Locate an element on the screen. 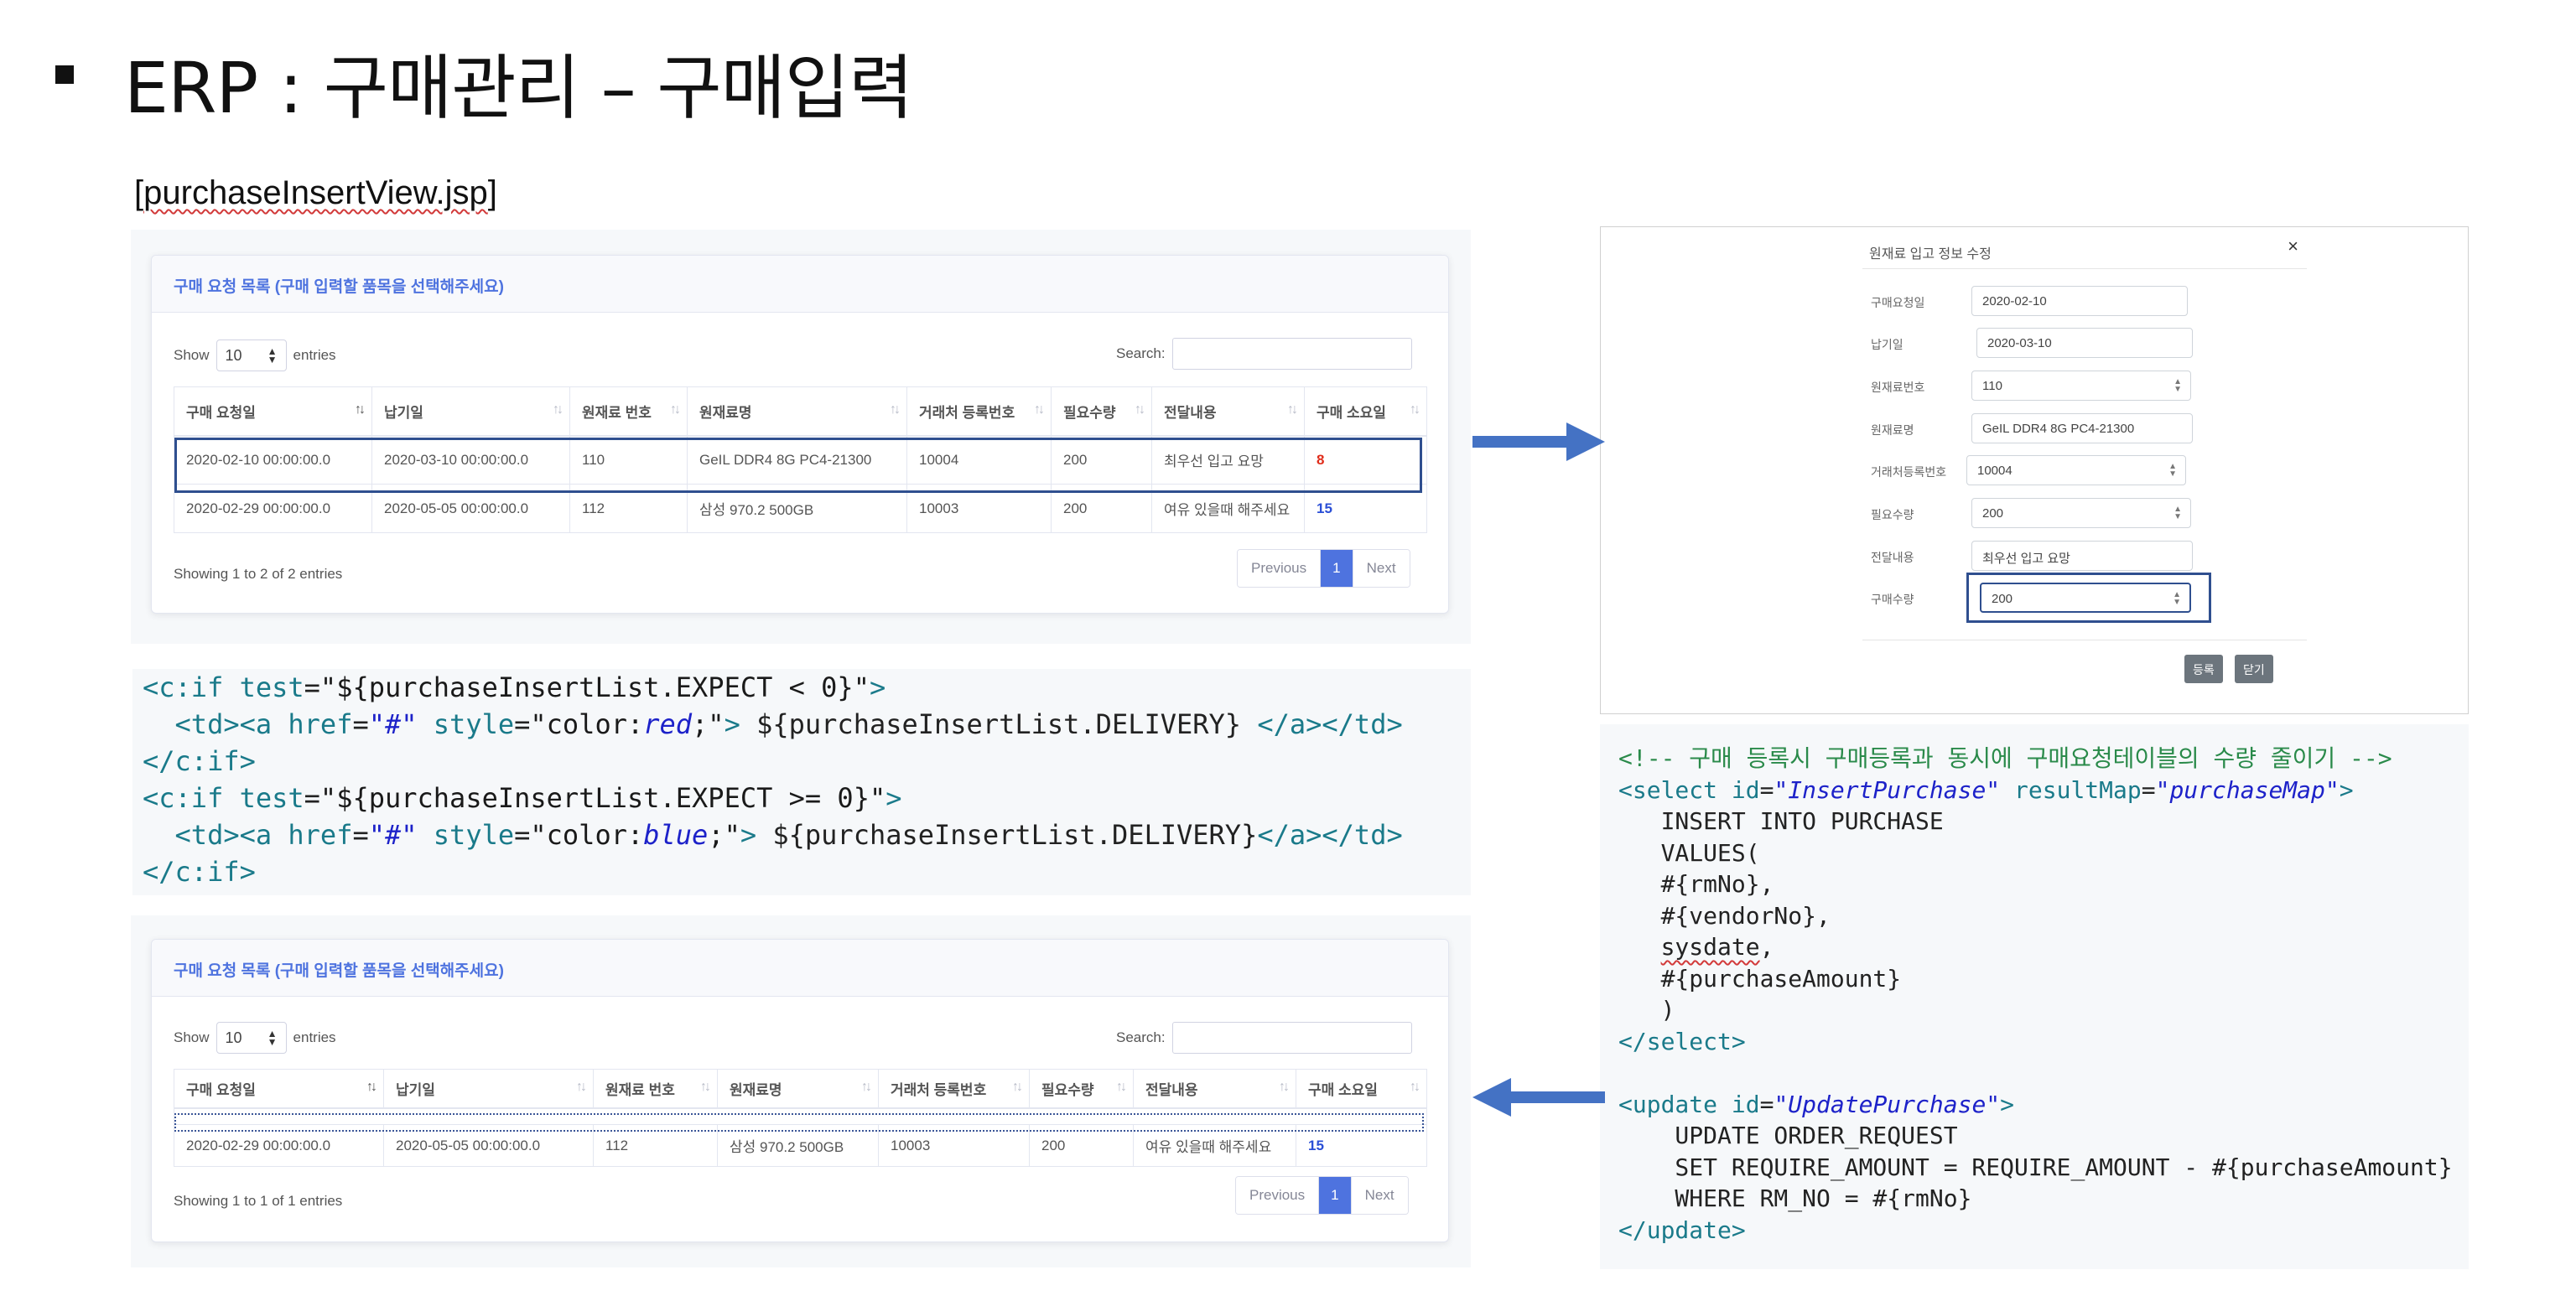  bottom-col-vendor-no: 거래처 등록번호 ↑↓ is located at coordinates (954, 1089).